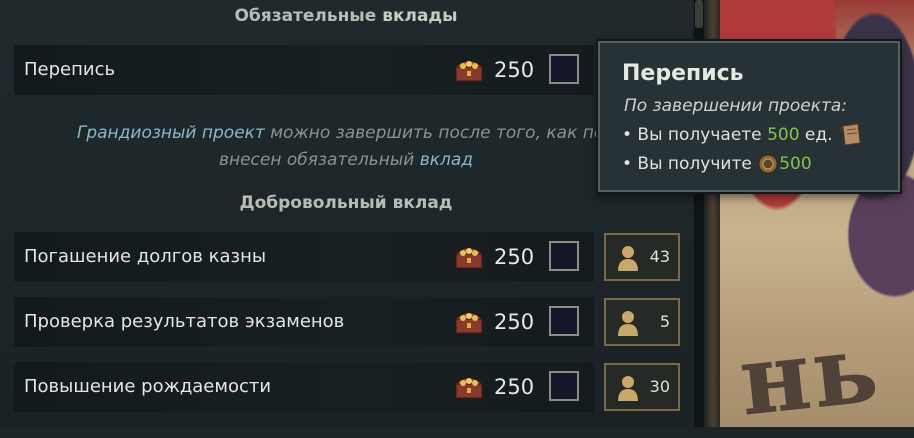 The image size is (914, 438). Describe the element at coordinates (850, 134) in the screenshot. I see `scroll-icon` at that location.